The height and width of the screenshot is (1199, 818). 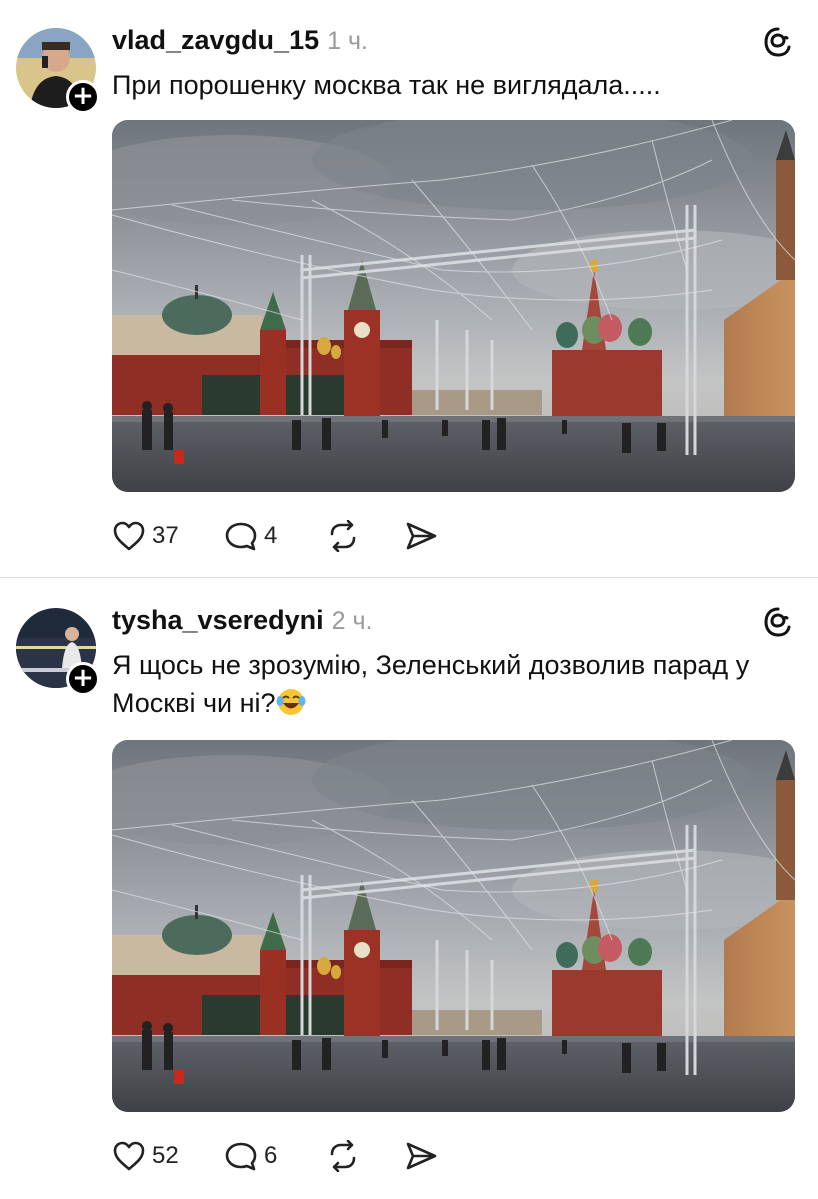 I want to click on tears-of-joy-emoji, so click(x=291, y=702).